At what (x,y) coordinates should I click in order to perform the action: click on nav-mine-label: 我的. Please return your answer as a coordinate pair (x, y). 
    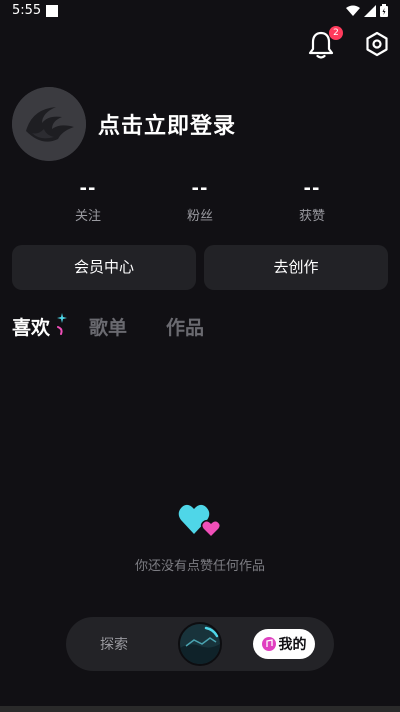
    Looking at the image, I should click on (292, 645).